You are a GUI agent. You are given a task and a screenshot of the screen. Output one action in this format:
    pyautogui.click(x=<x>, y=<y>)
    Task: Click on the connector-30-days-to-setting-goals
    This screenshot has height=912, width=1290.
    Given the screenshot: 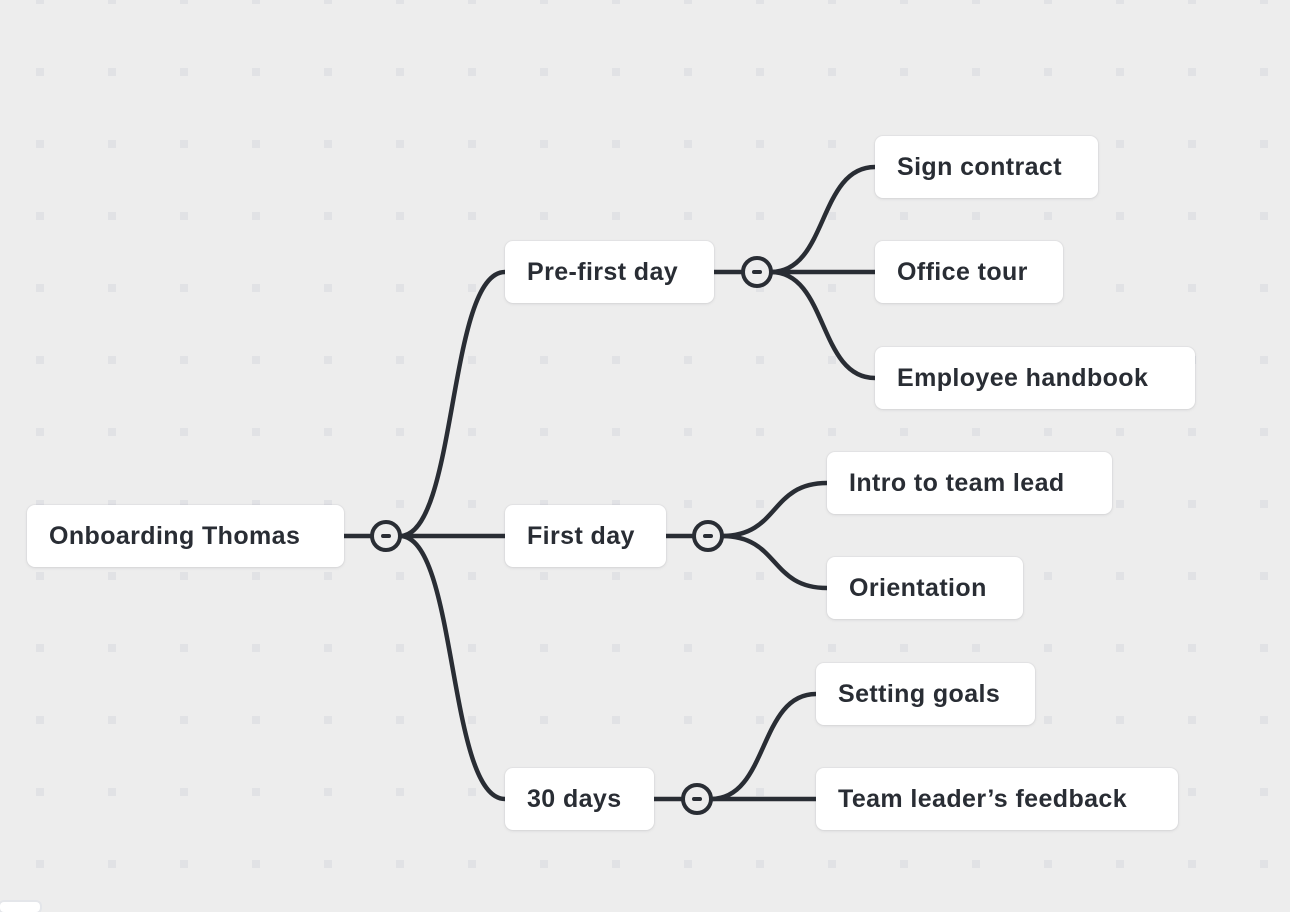 What is the action you would take?
    pyautogui.click(x=763, y=746)
    